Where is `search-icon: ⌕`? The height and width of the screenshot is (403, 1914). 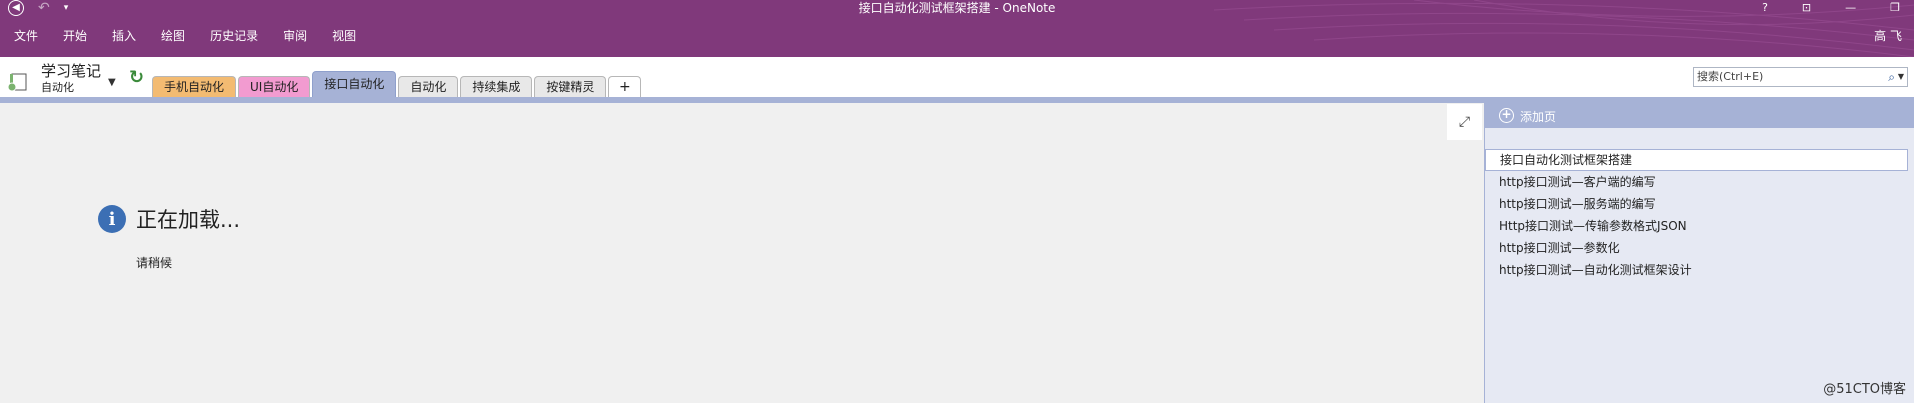
search-icon: ⌕ is located at coordinates (1891, 77).